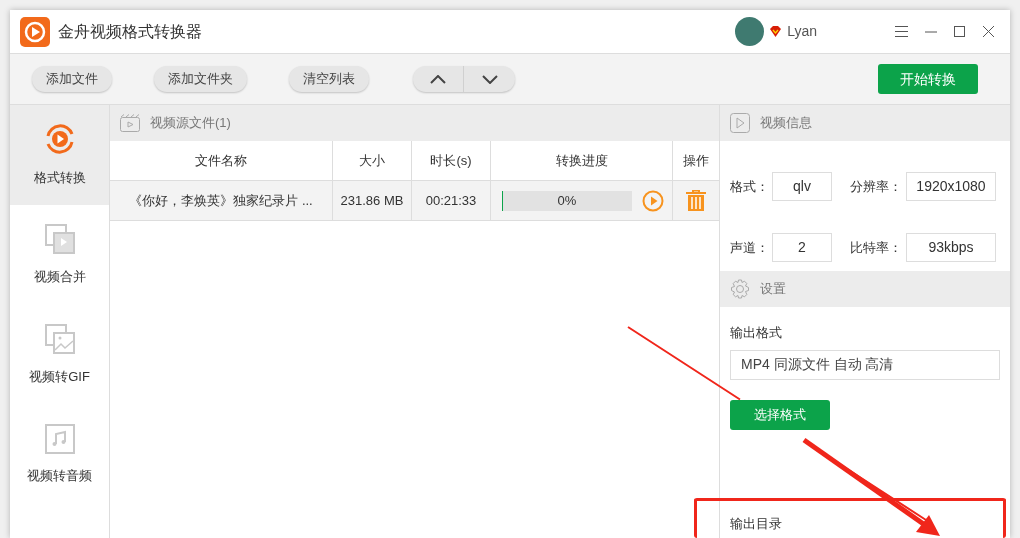 This screenshot has height=538, width=1020. I want to click on video-info-title: 视频信息, so click(786, 123).